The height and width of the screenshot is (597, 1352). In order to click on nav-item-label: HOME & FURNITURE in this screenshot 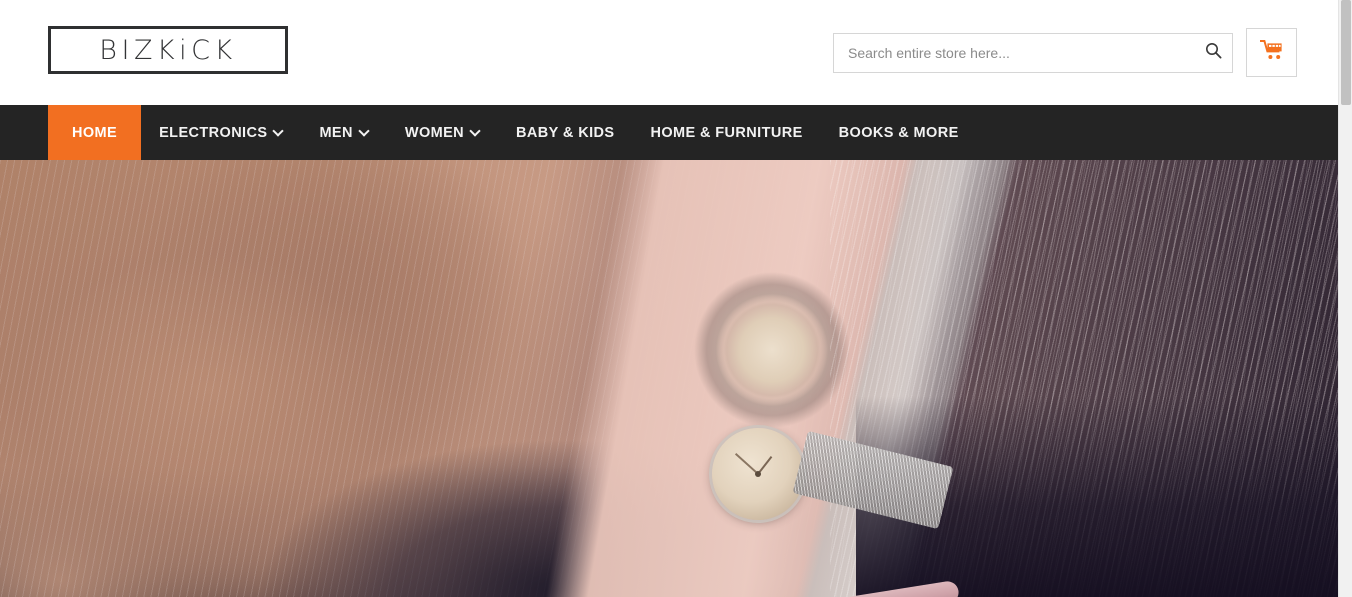, I will do `click(726, 132)`.